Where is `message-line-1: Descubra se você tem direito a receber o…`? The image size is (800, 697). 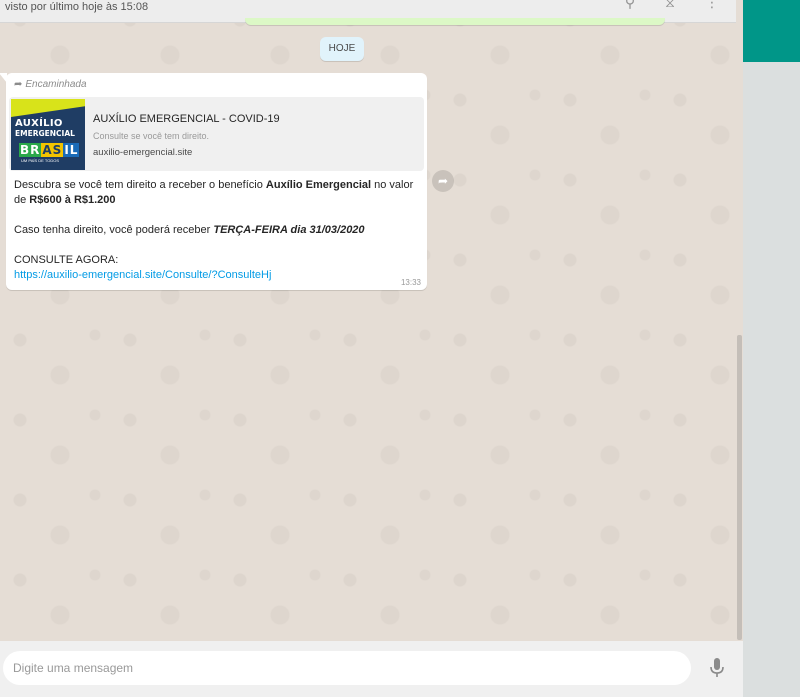
message-line-1: Descubra se você tem direito a receber o… is located at coordinates (216, 193).